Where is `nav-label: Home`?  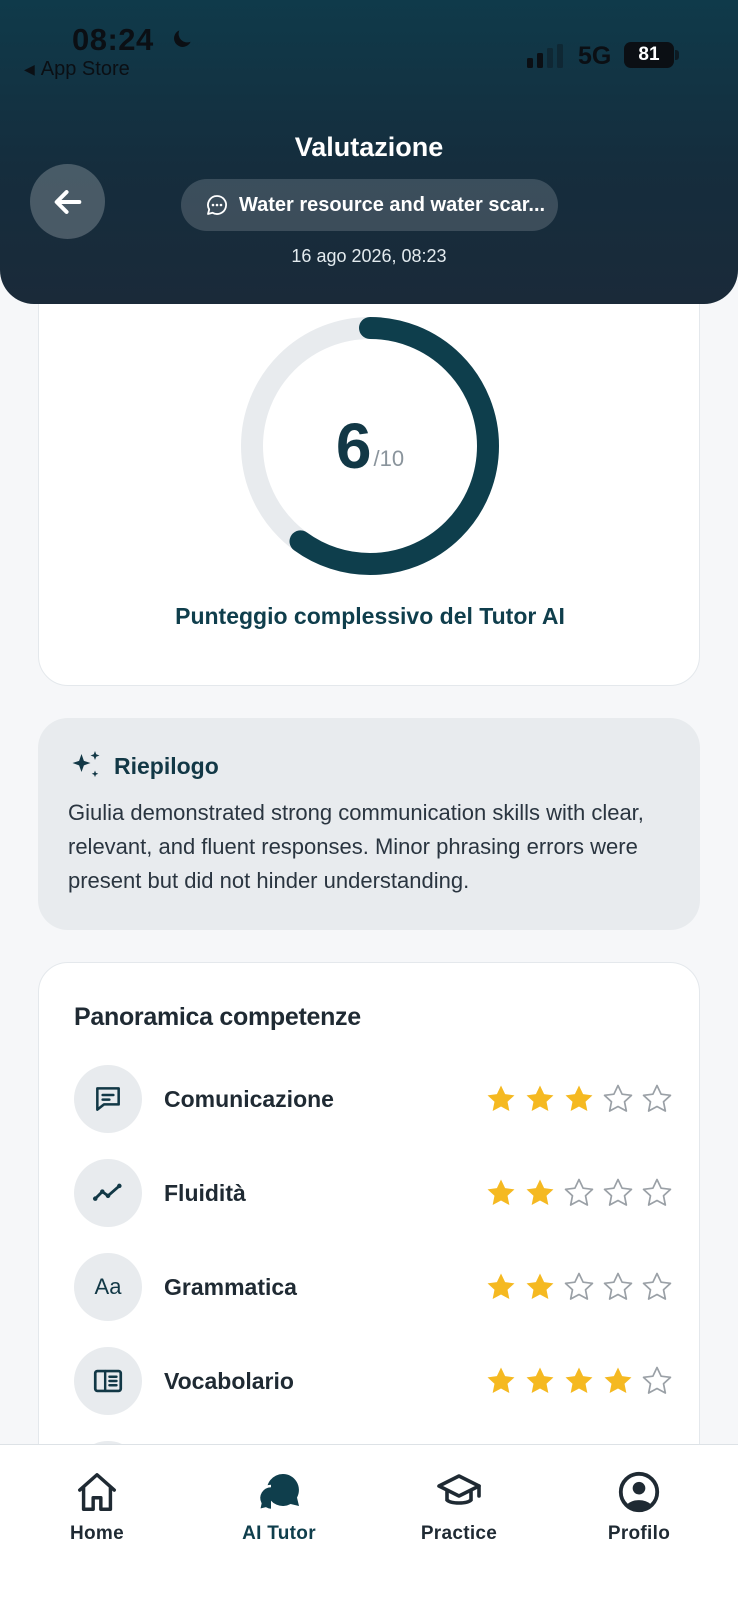
nav-label: Home is located at coordinates (97, 1533).